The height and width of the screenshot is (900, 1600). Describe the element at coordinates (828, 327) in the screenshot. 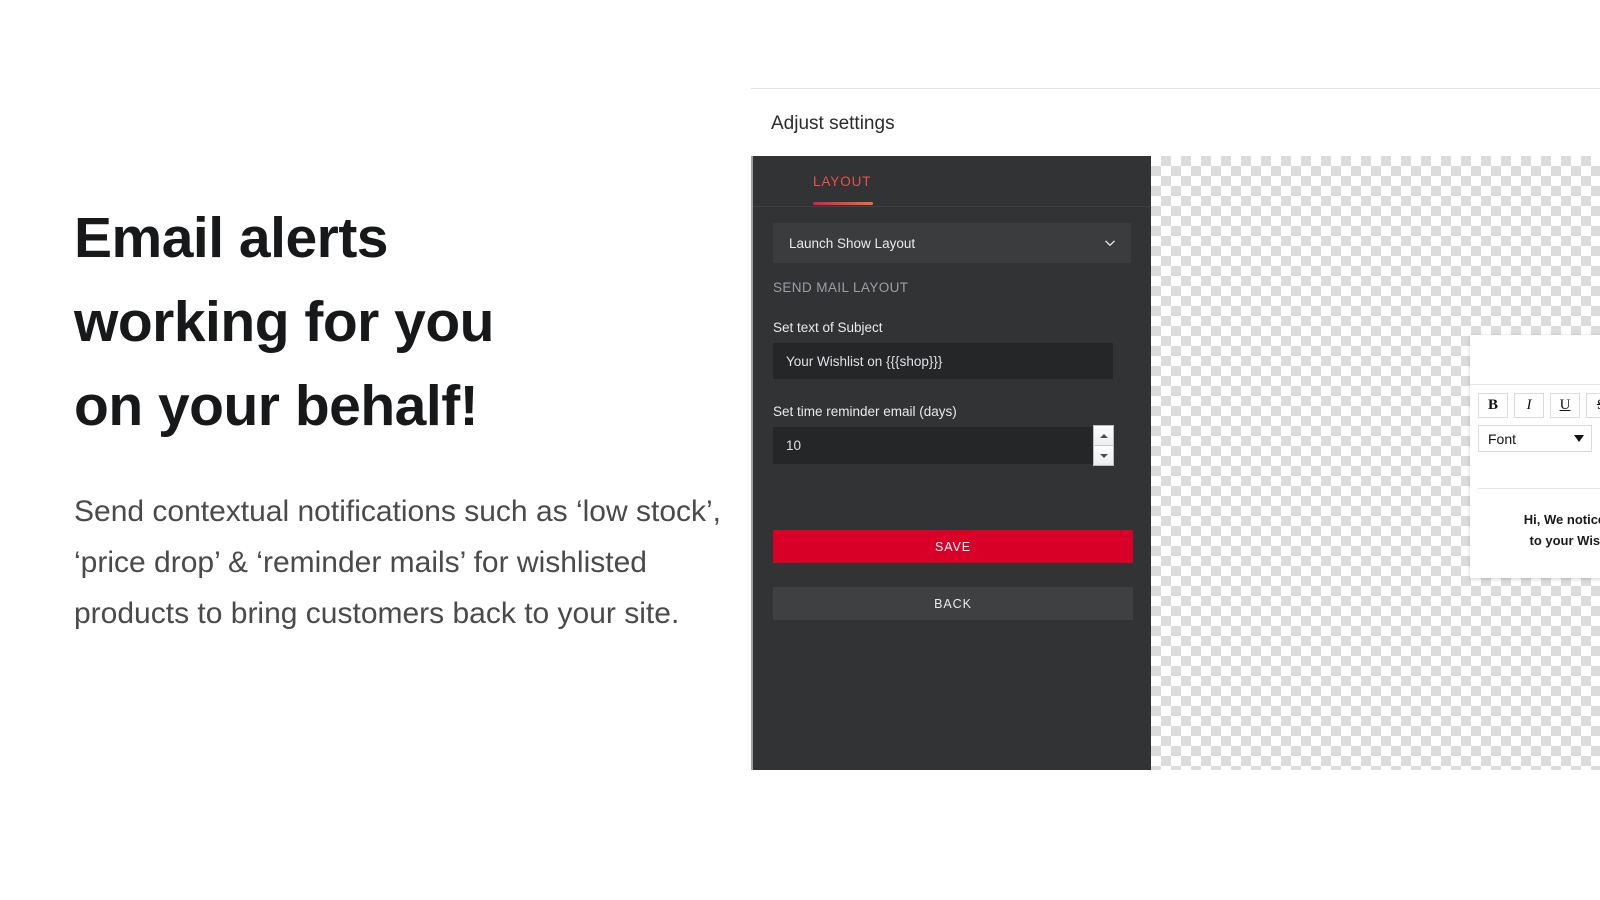

I see `subject-label: Set text of Subject` at that location.